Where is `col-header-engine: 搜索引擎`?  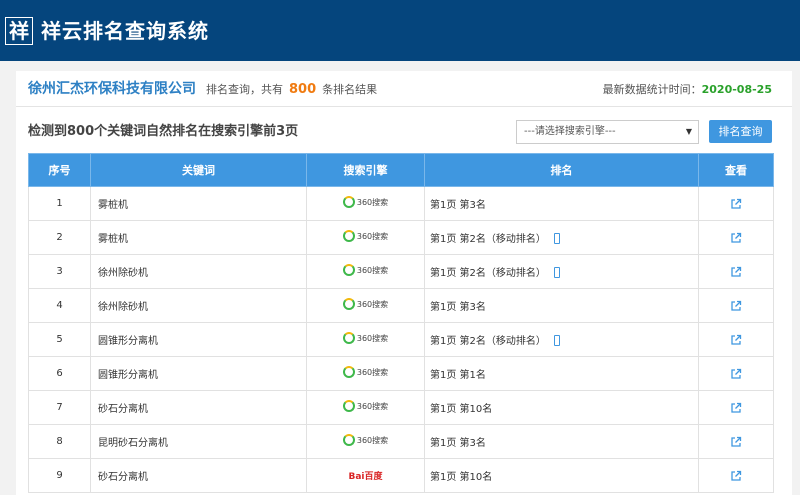 col-header-engine: 搜索引擎 is located at coordinates (365, 170).